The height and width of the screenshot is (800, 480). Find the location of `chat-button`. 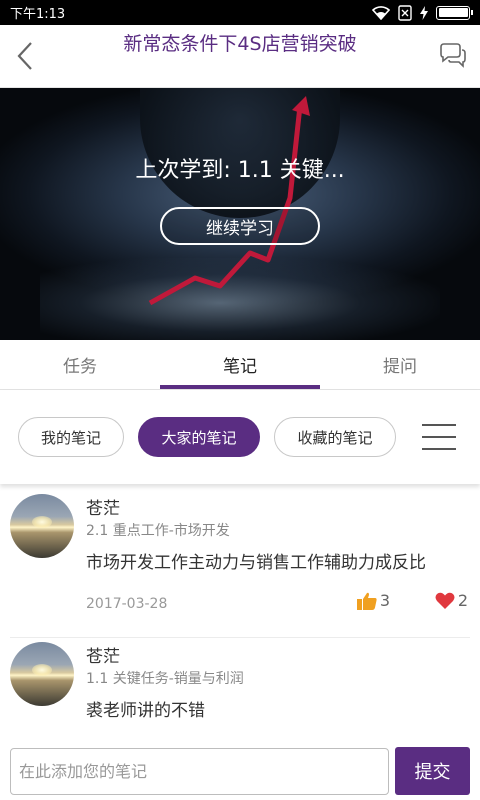

chat-button is located at coordinates (453, 56).